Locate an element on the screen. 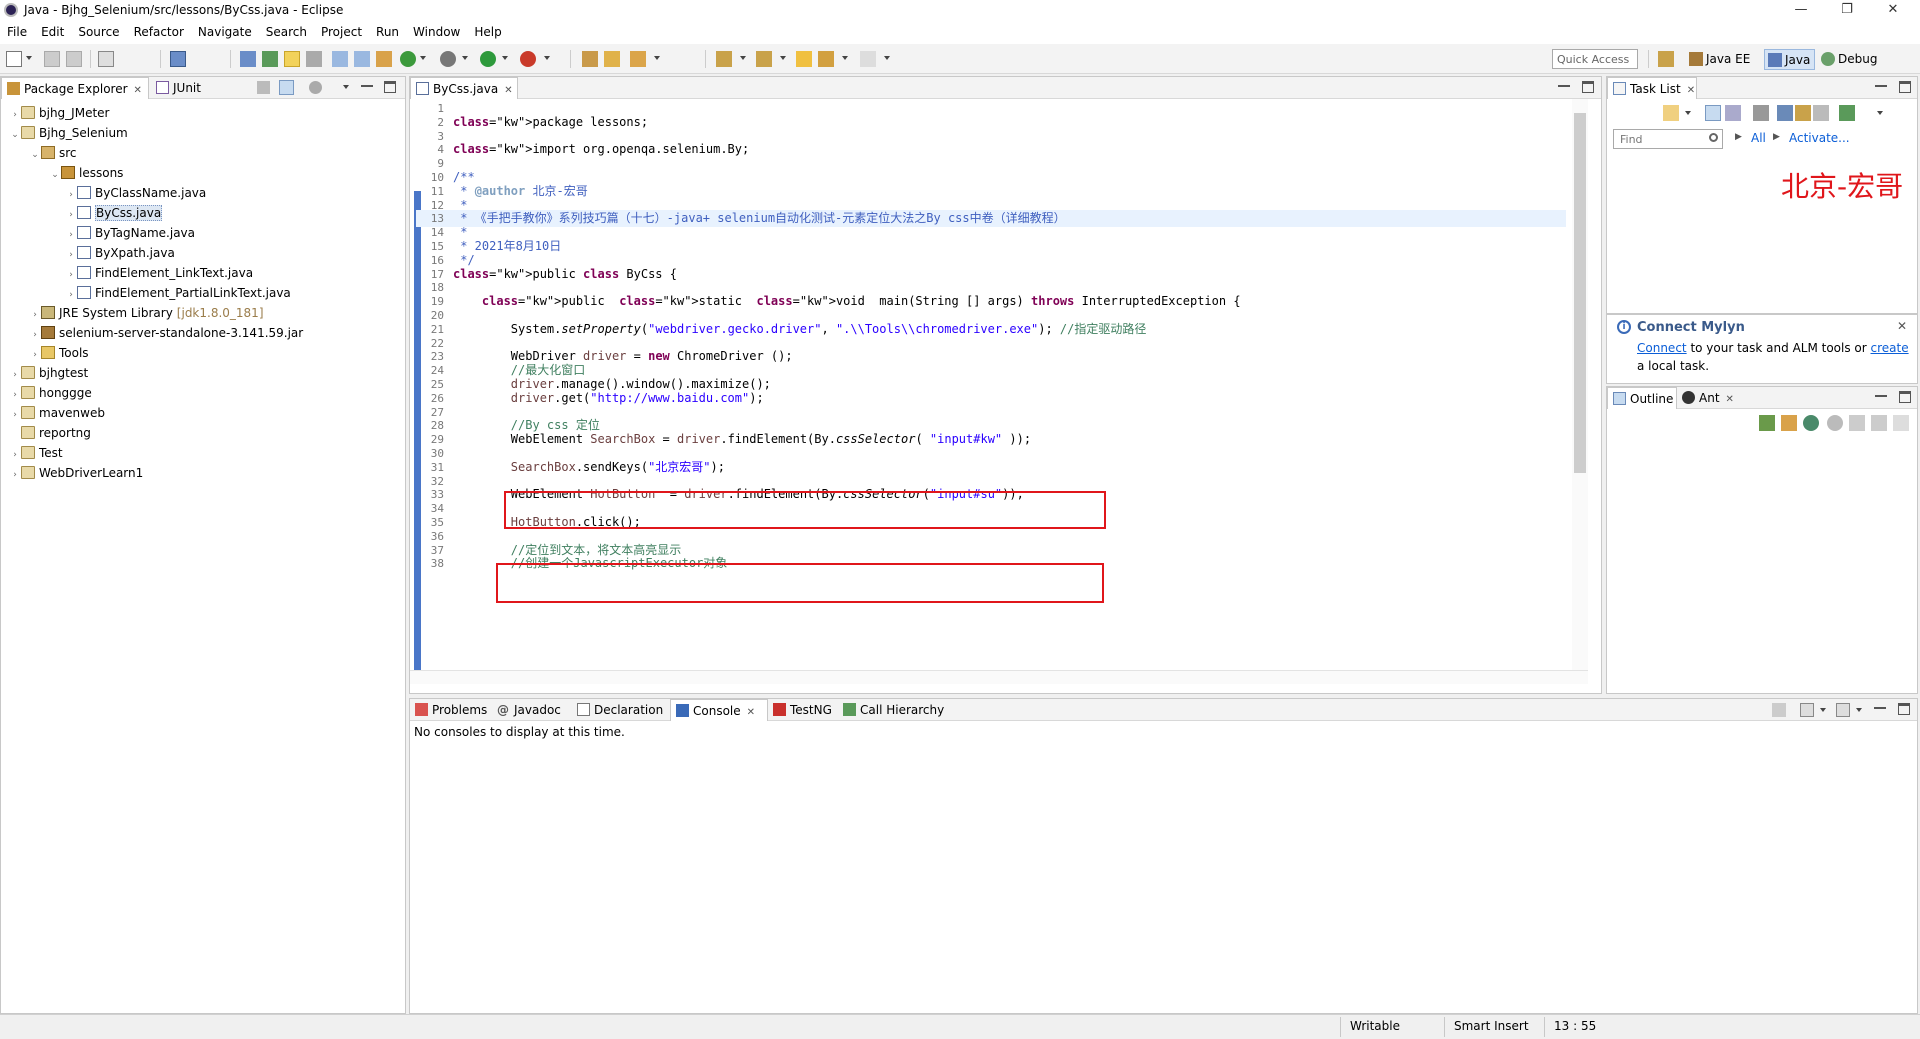 This screenshot has width=1920, height=1039. tree-item: › bjhgtest is located at coordinates (48, 373).